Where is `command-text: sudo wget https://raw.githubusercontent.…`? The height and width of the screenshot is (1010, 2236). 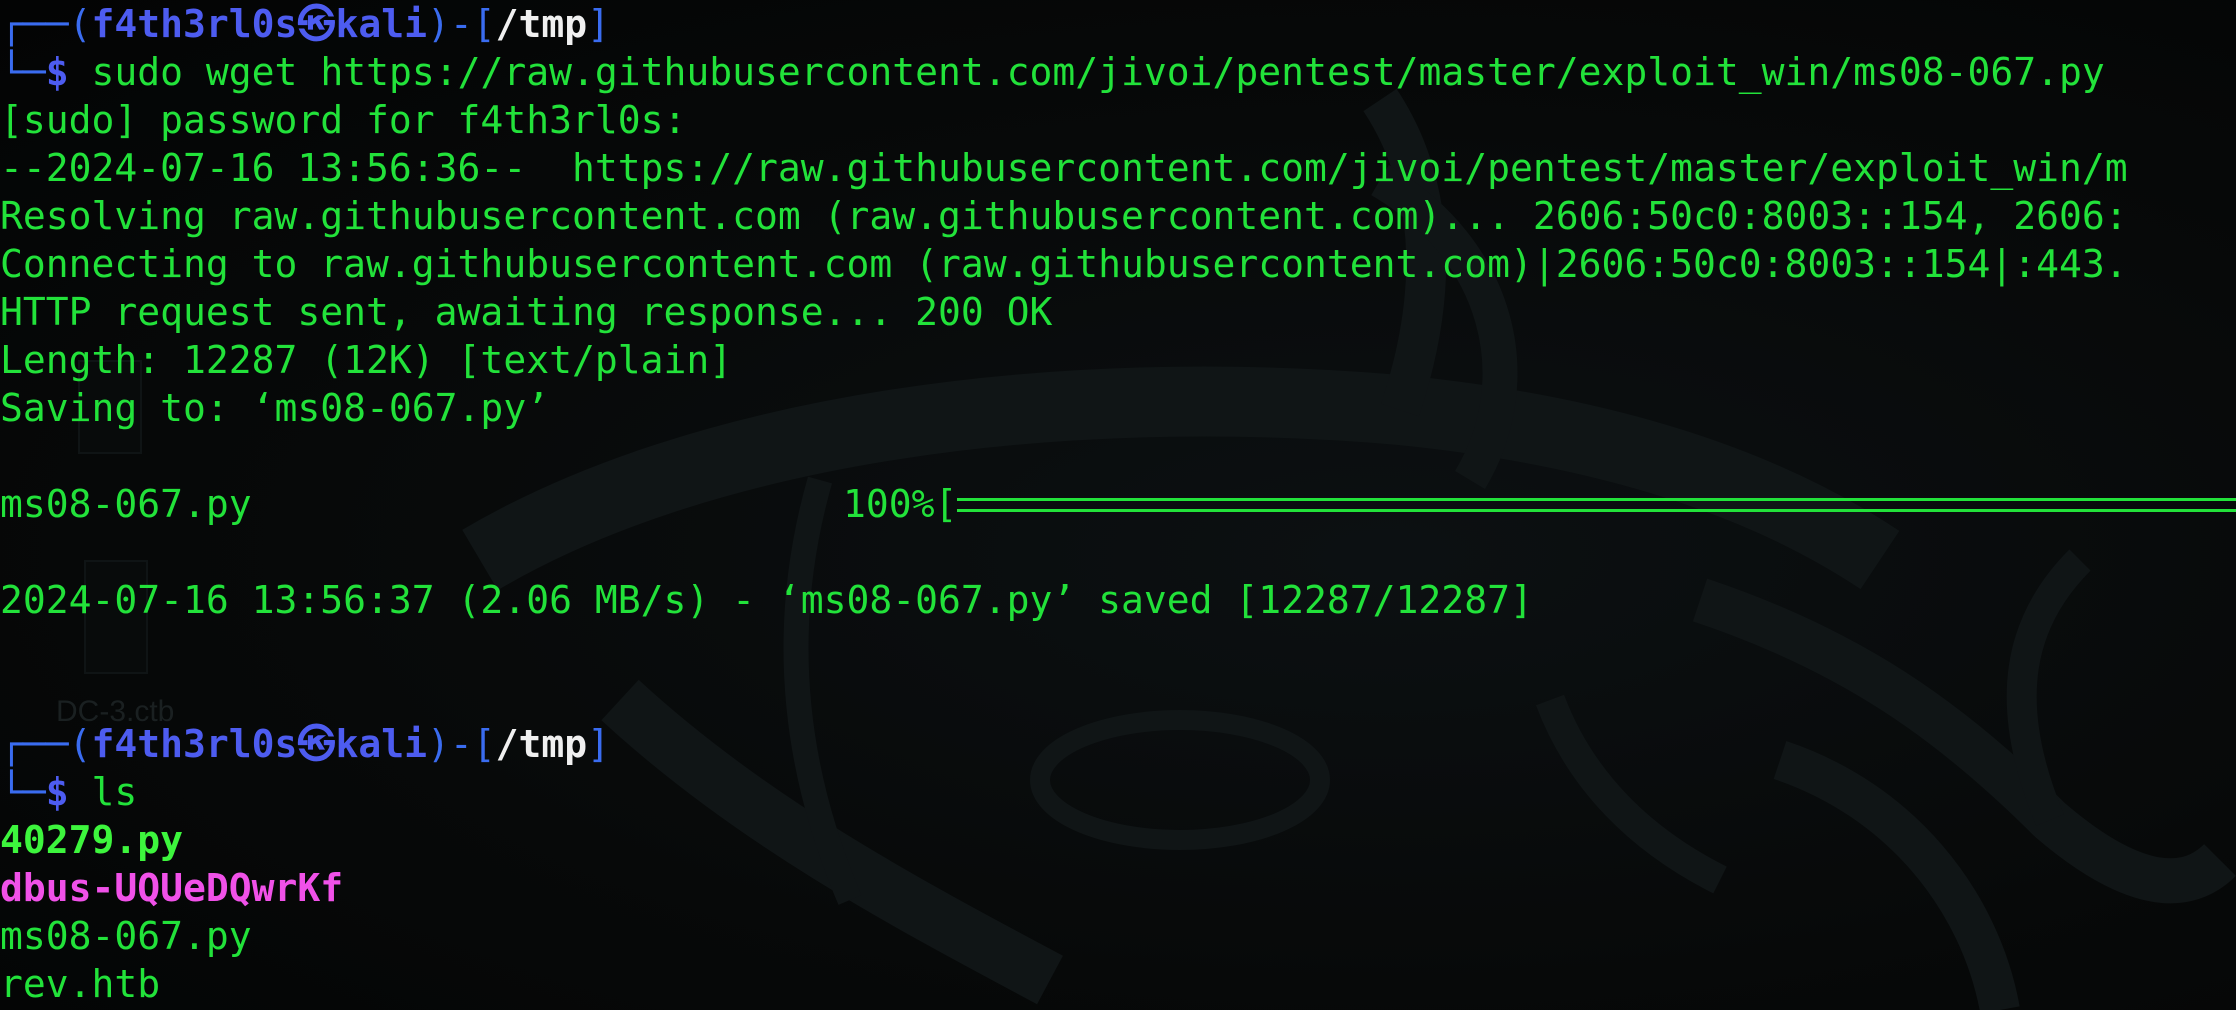 command-text: sudo wget https://raw.githubusercontent.… is located at coordinates (1086, 72).